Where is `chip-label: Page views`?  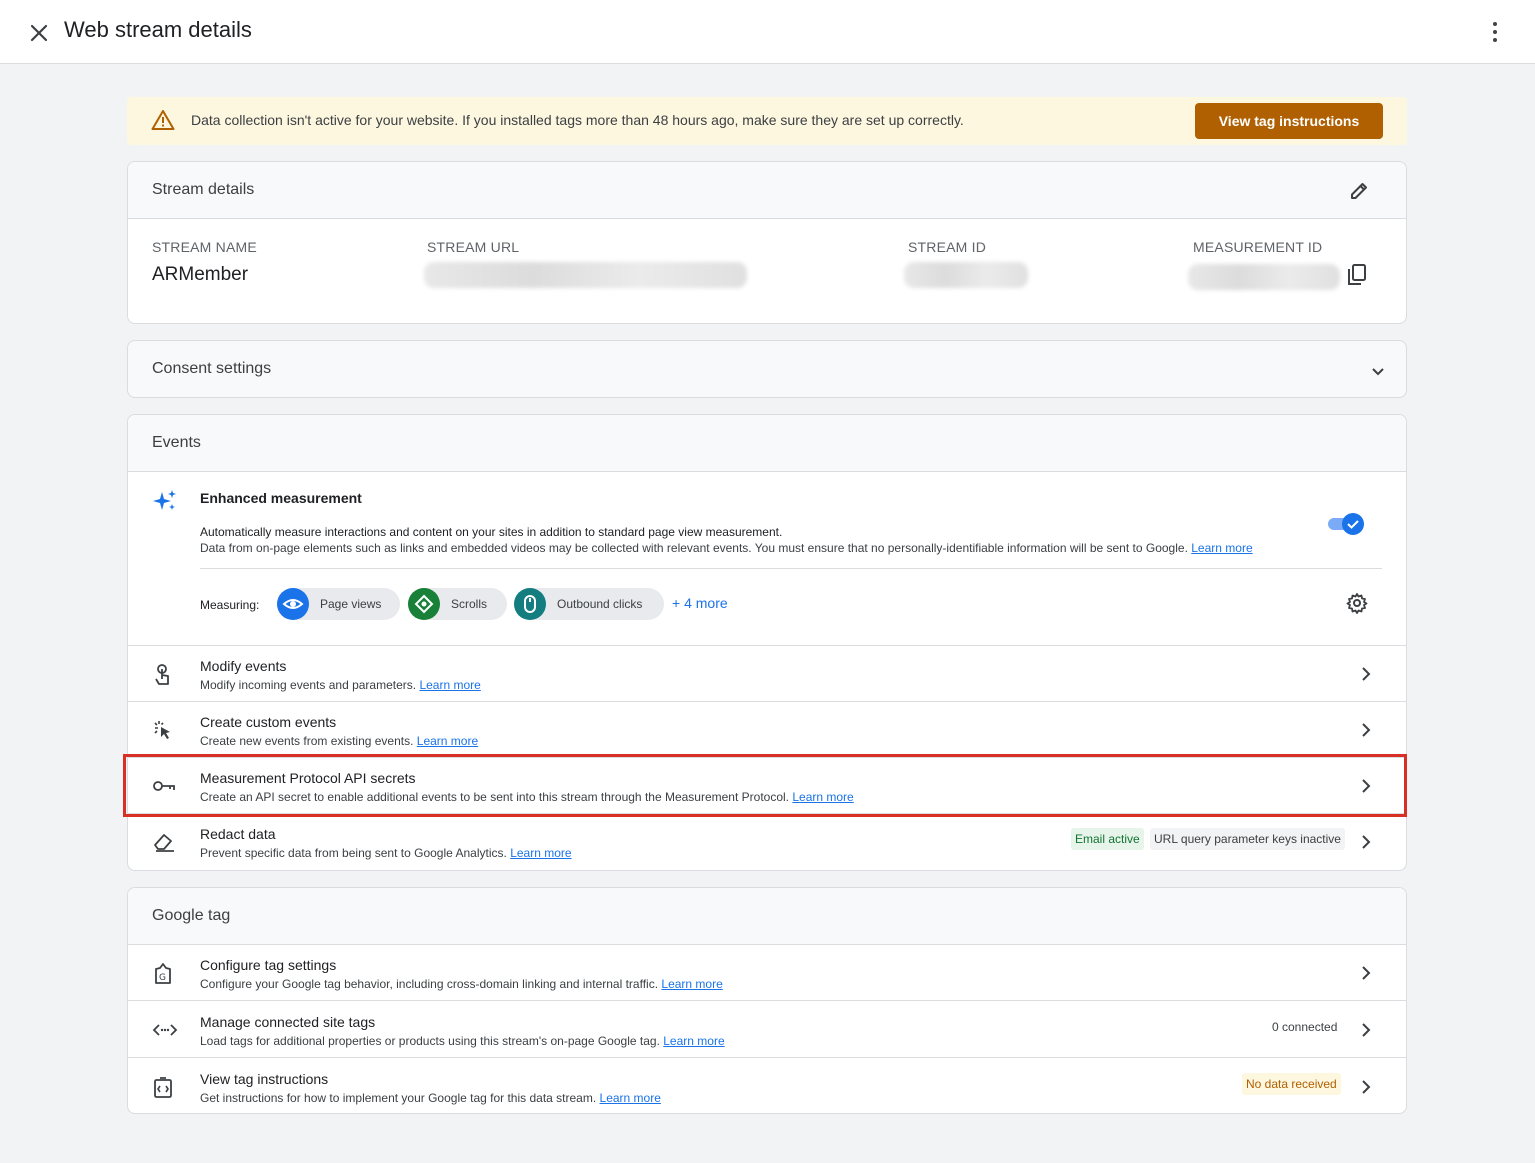 chip-label: Page views is located at coordinates (351, 604).